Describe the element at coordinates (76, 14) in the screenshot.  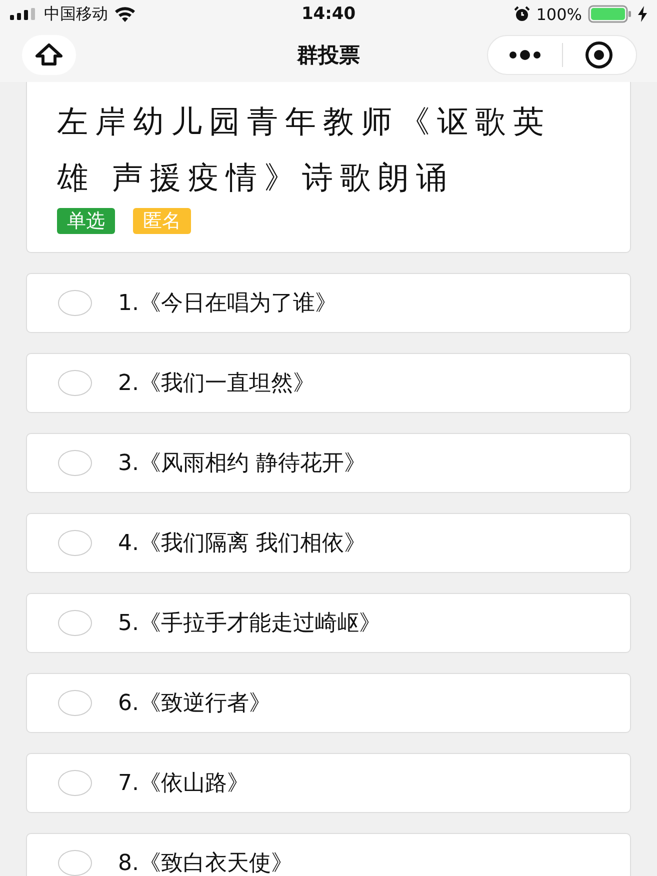
I see `carrier-label: 中国移动` at that location.